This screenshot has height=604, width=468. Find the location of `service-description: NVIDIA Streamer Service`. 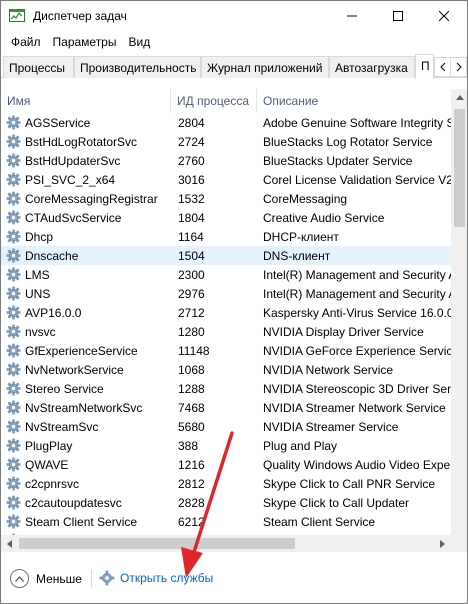

service-description: NVIDIA Streamer Service is located at coordinates (331, 427).